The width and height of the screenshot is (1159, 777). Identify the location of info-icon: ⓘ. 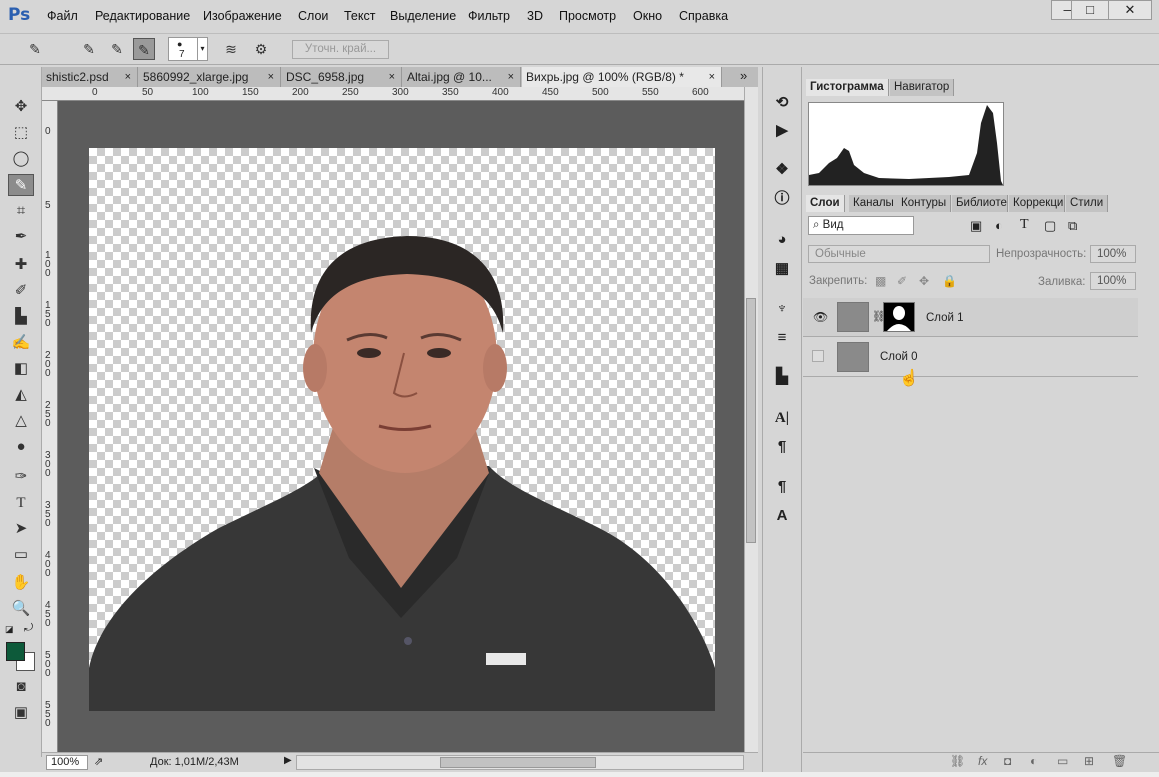
(782, 199).